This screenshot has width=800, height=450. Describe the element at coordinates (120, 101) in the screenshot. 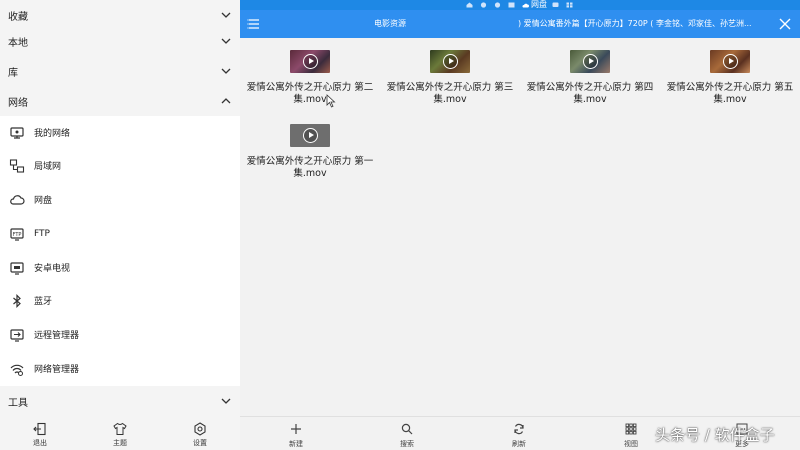

I see `section-network: 网络` at that location.